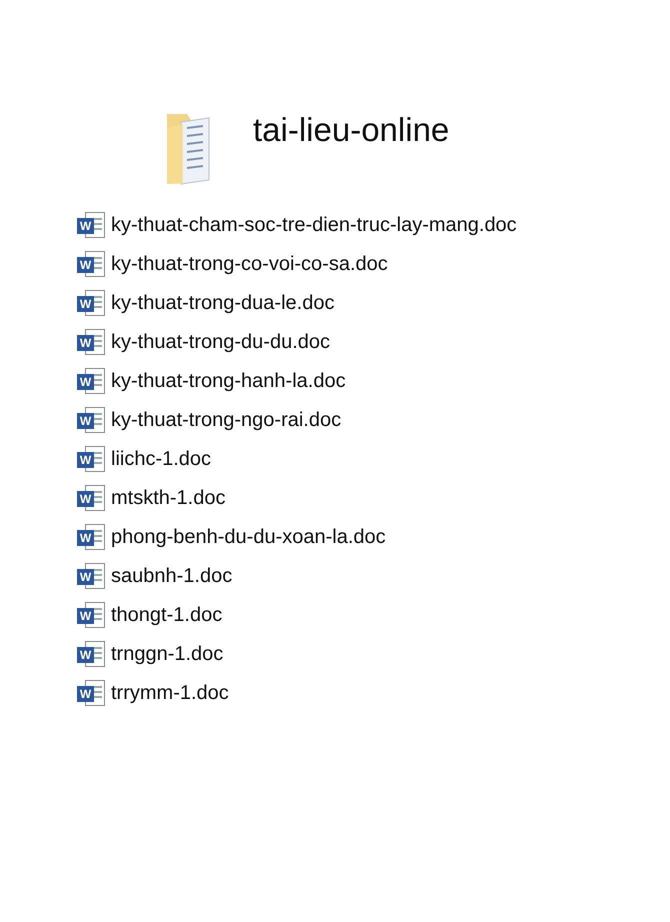 This screenshot has width=670, height=922. What do you see at coordinates (167, 654) in the screenshot?
I see `file-name: trnggn-1.doc` at bounding box center [167, 654].